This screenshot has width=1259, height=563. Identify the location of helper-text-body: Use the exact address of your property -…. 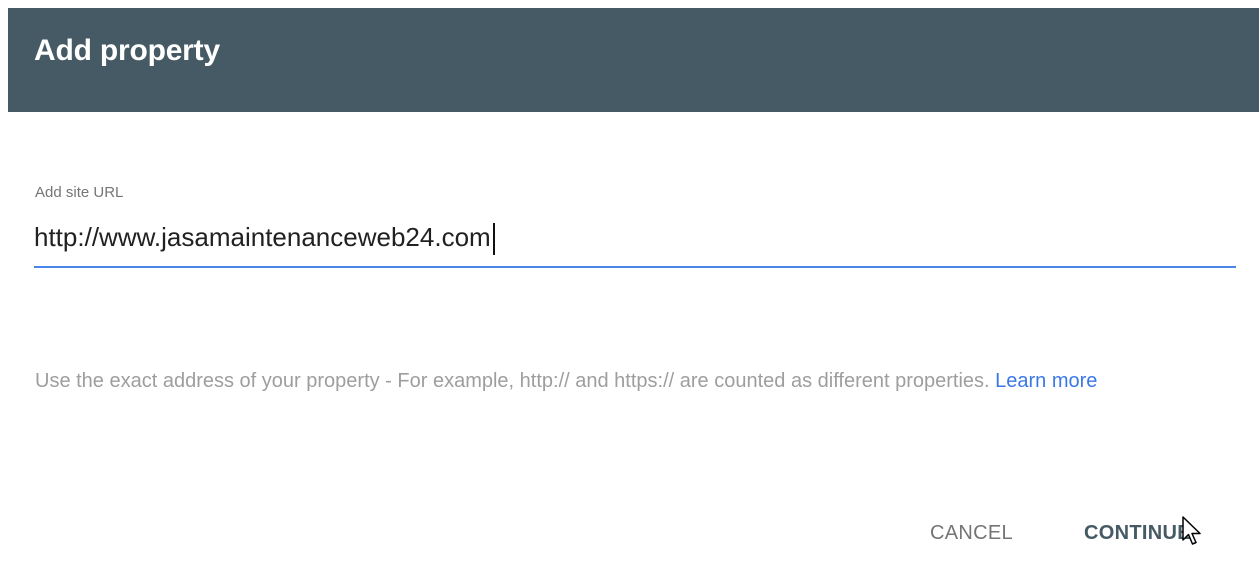
(515, 381).